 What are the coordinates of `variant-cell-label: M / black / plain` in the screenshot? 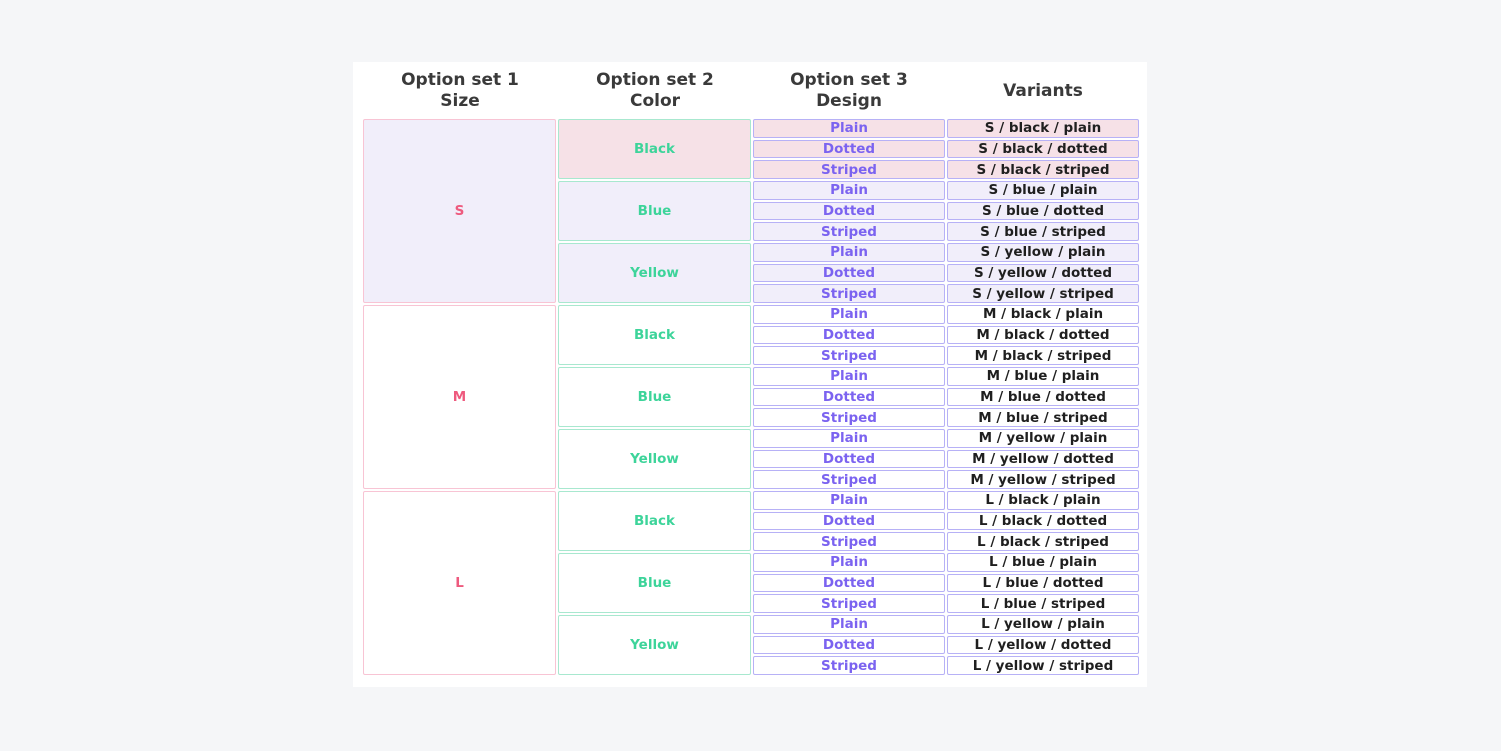 It's located at (1043, 314).